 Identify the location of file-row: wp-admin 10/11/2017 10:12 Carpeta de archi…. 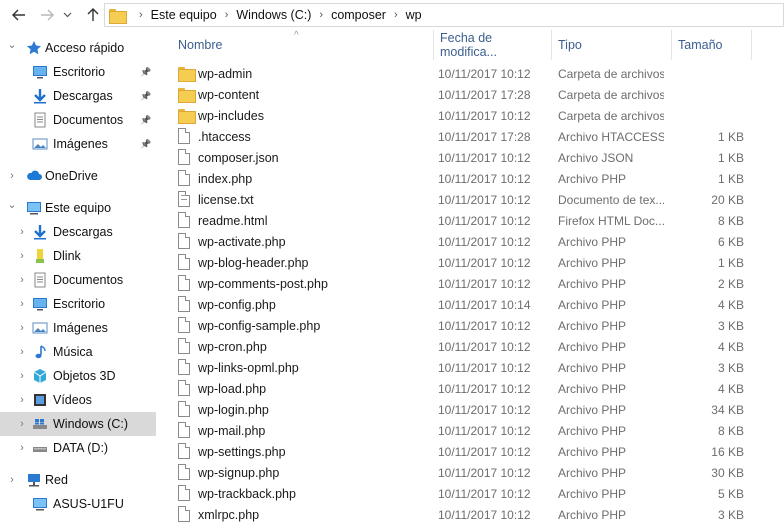
(472, 73).